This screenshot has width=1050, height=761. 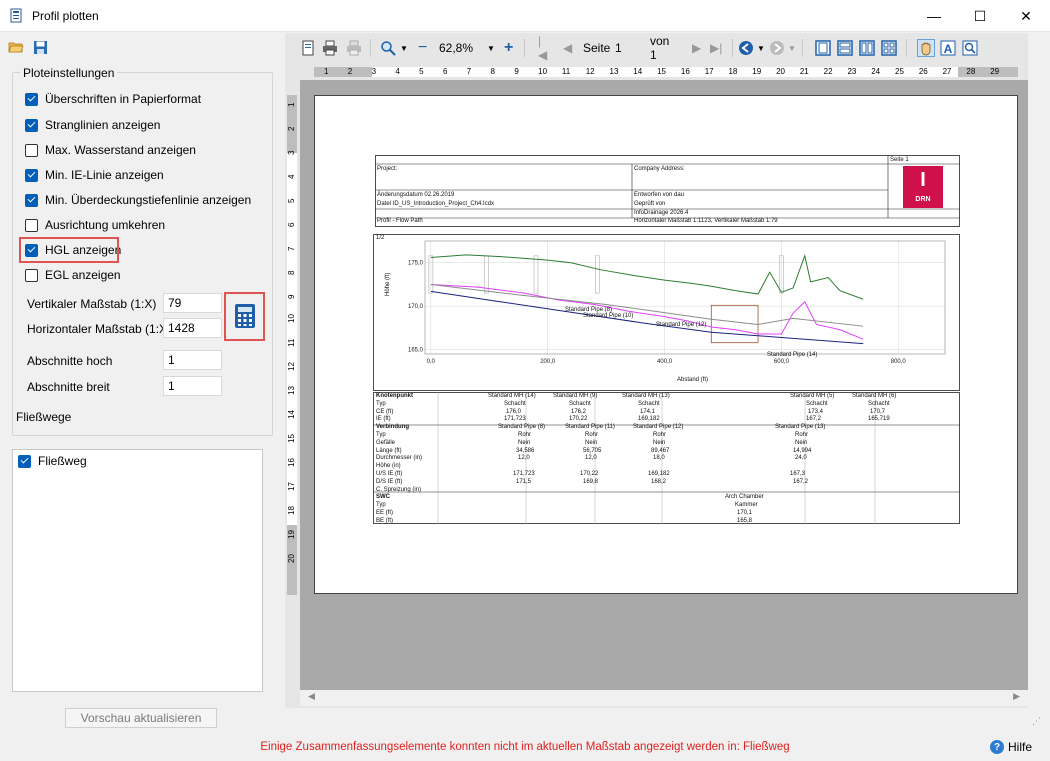 I want to click on zoom-select-icon, so click(x=970, y=48).